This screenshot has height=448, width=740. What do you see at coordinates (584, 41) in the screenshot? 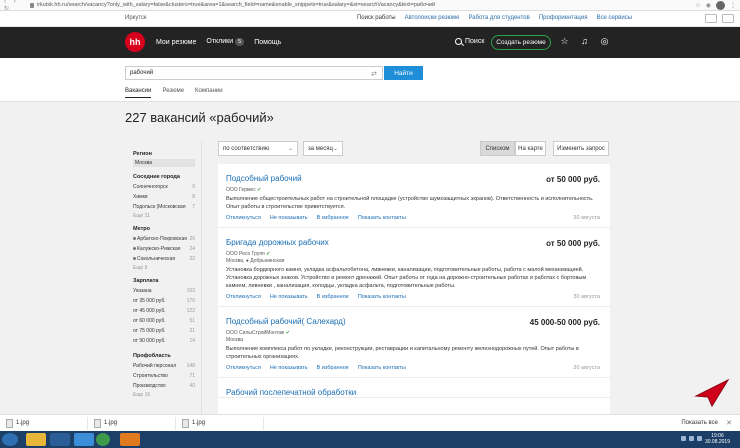
I see `bell-icon: ♫` at bounding box center [584, 41].